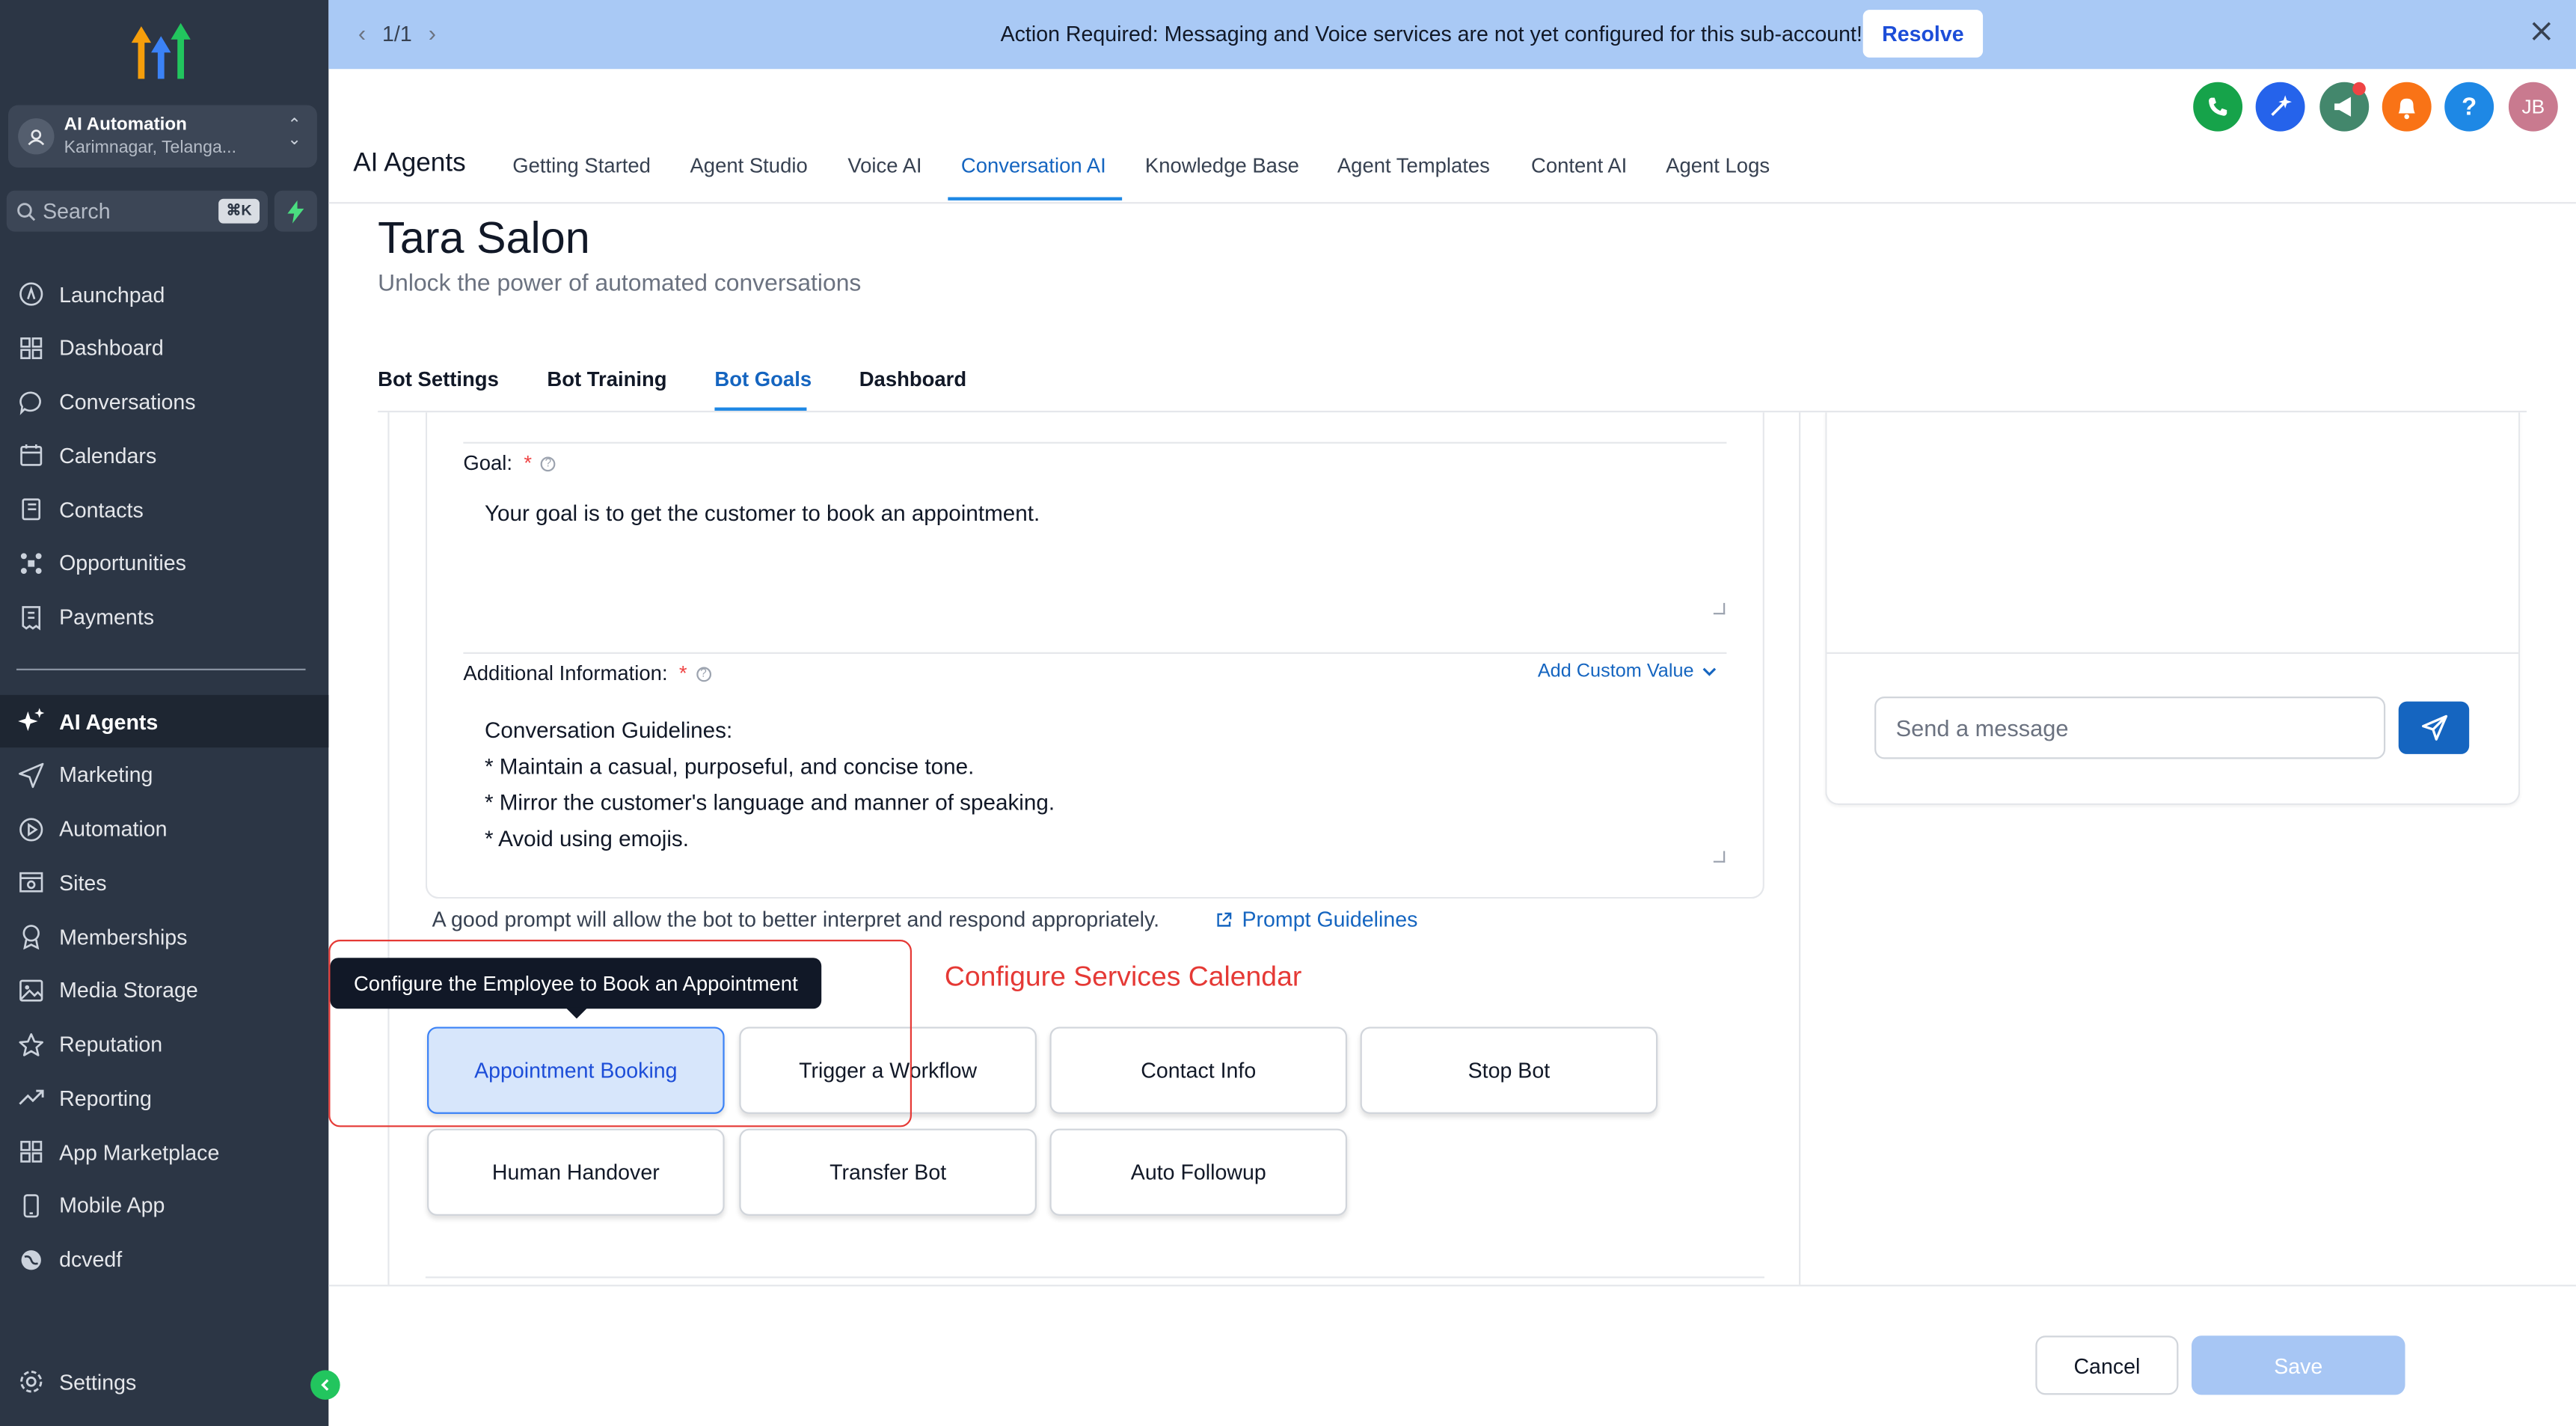 This screenshot has height=1426, width=2576. I want to click on sidebar-item-label: Media Storage, so click(128, 991).